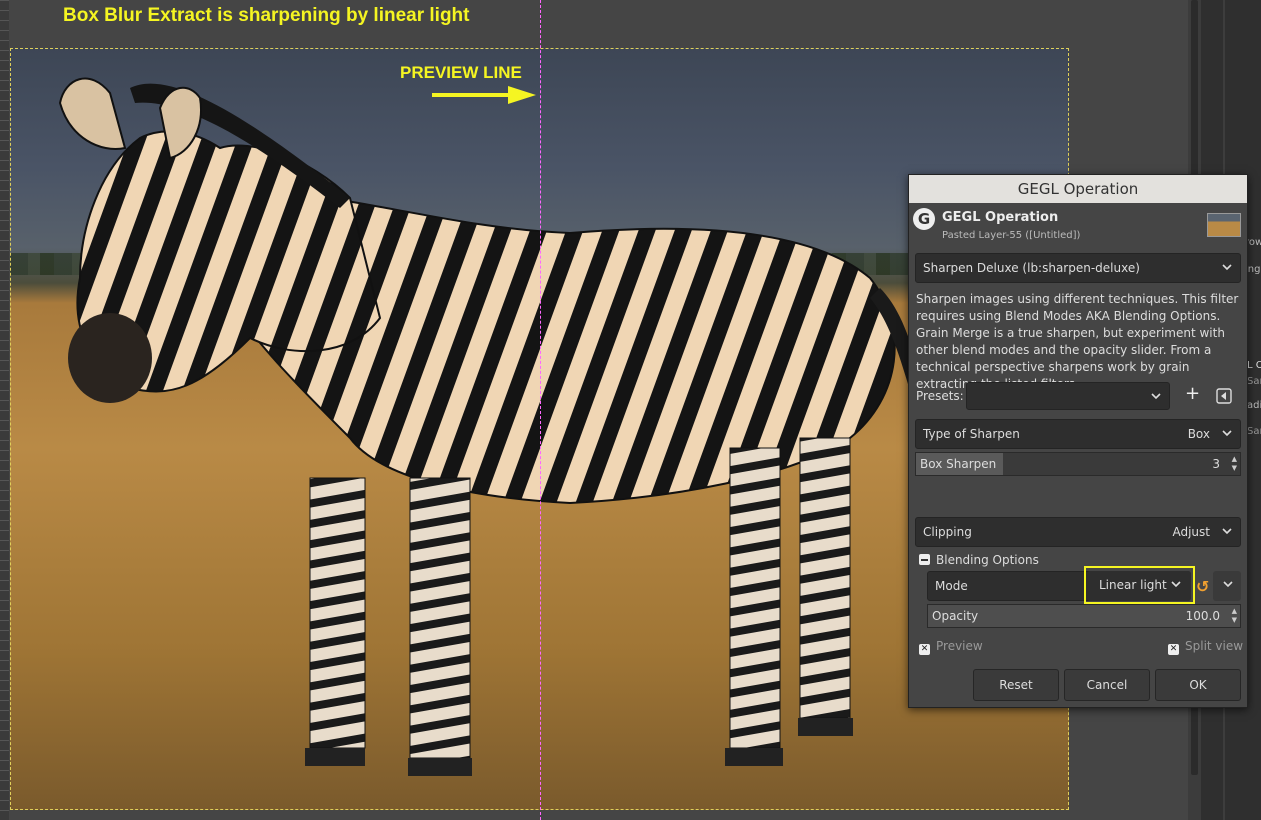 The width and height of the screenshot is (1261, 820). I want to click on type-of-sharpen-value: Box, so click(1198, 434).